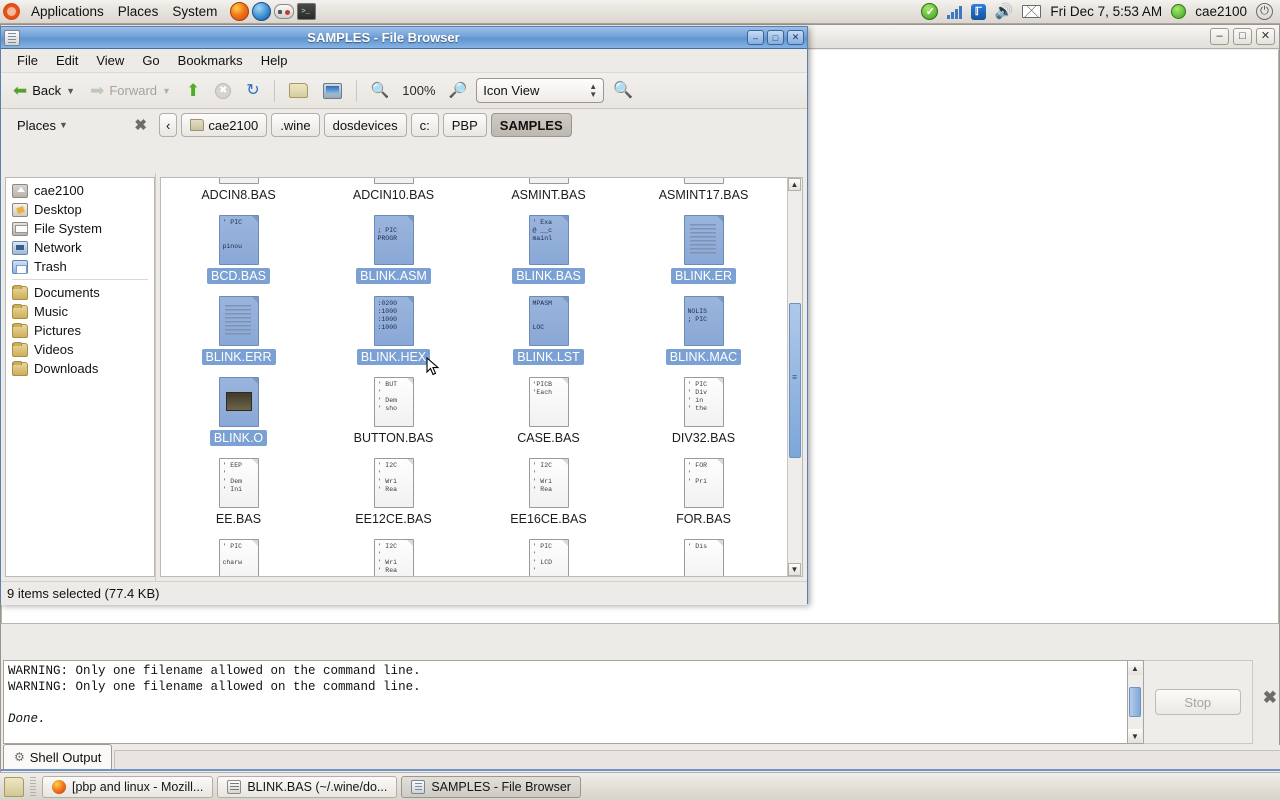  I want to click on tab-shell-output: ⚙ Shell Output, so click(58, 756).